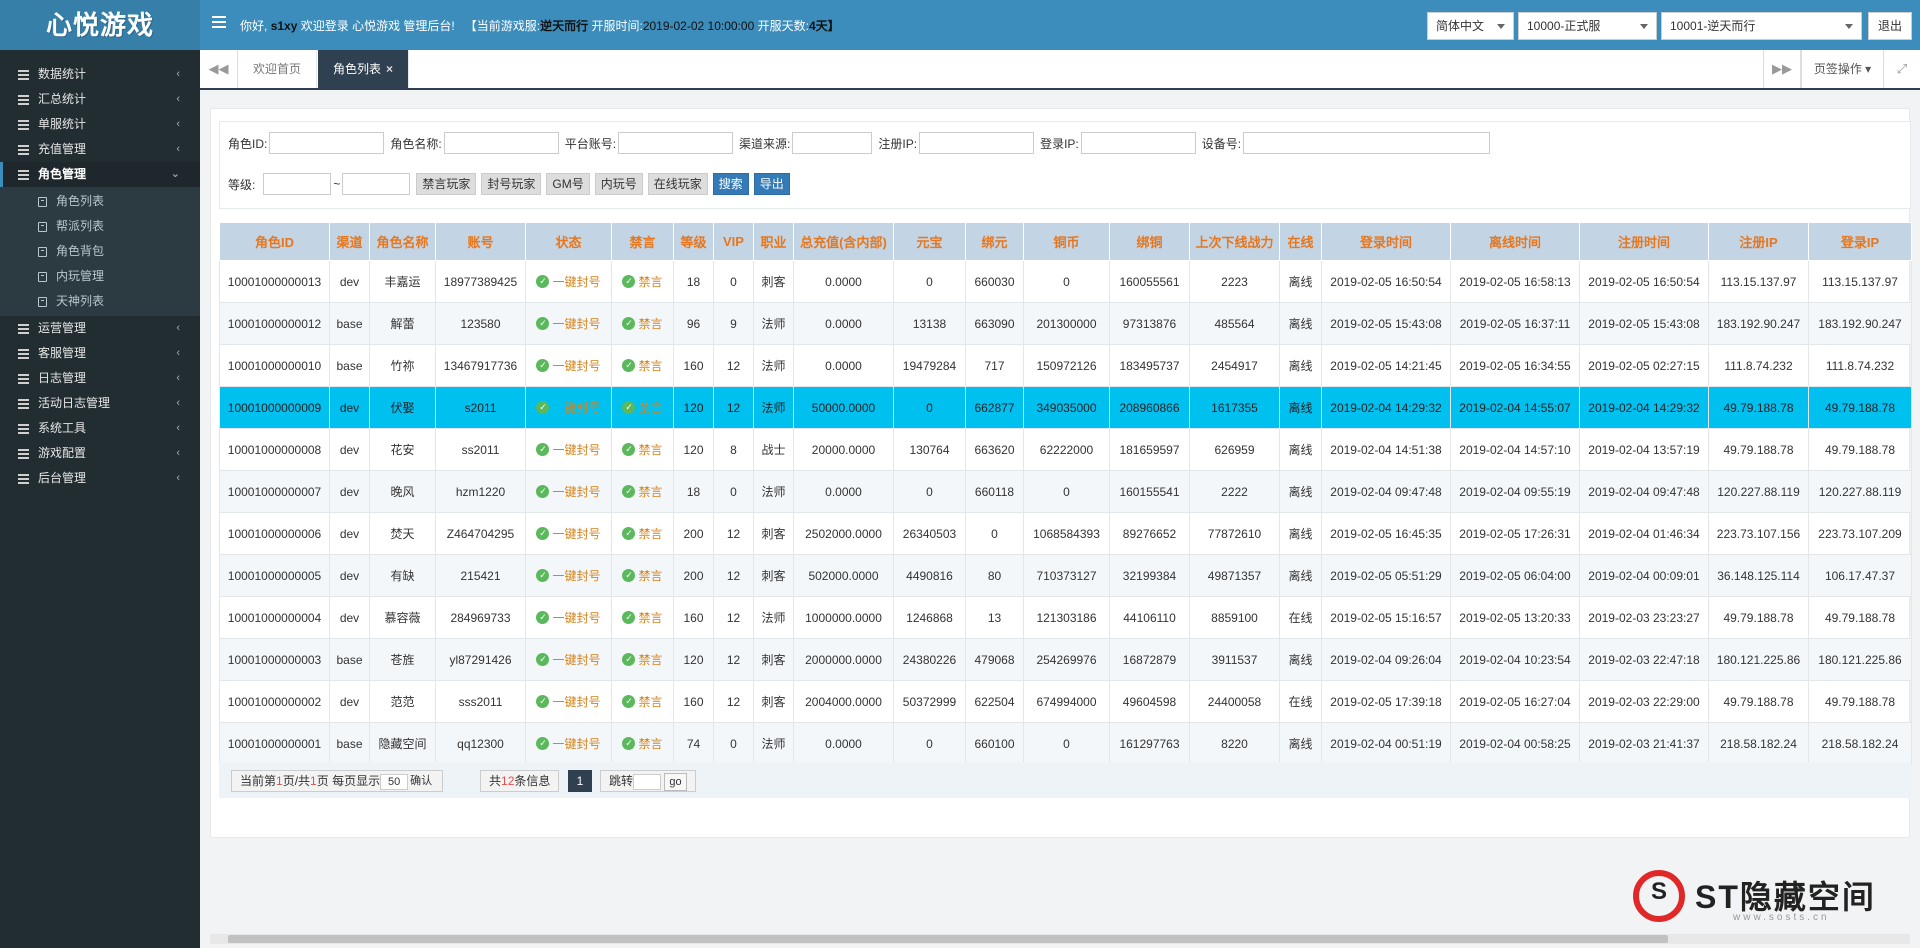  Describe the element at coordinates (402, 617) in the screenshot. I see `cell-role-name: 慕容薇` at that location.